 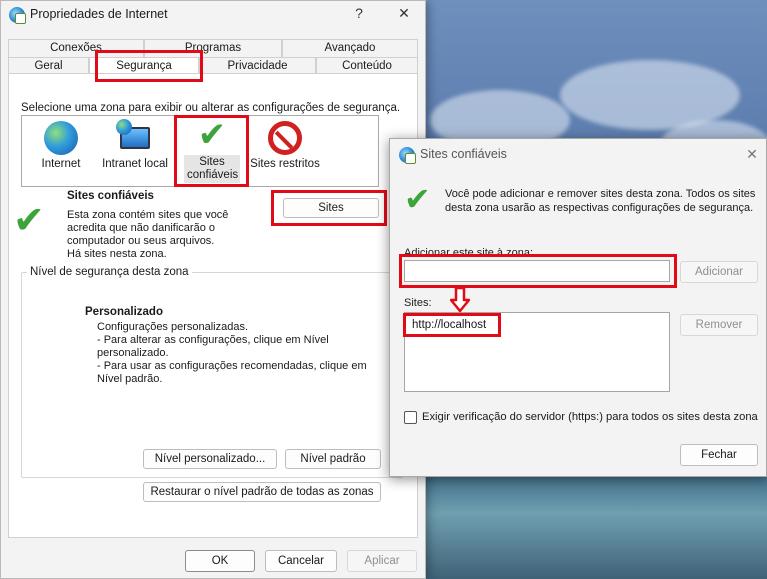 What do you see at coordinates (220, 561) in the screenshot?
I see `ok-button: OK` at bounding box center [220, 561].